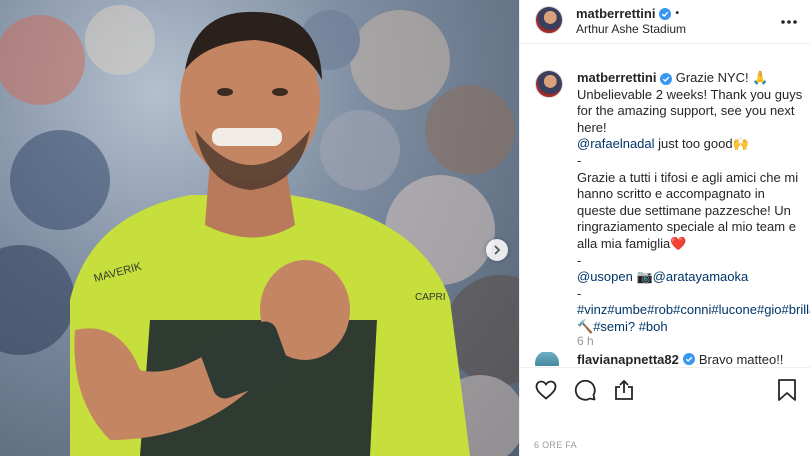 The height and width of the screenshot is (456, 810). I want to click on chevron-right-icon, so click(497, 250).